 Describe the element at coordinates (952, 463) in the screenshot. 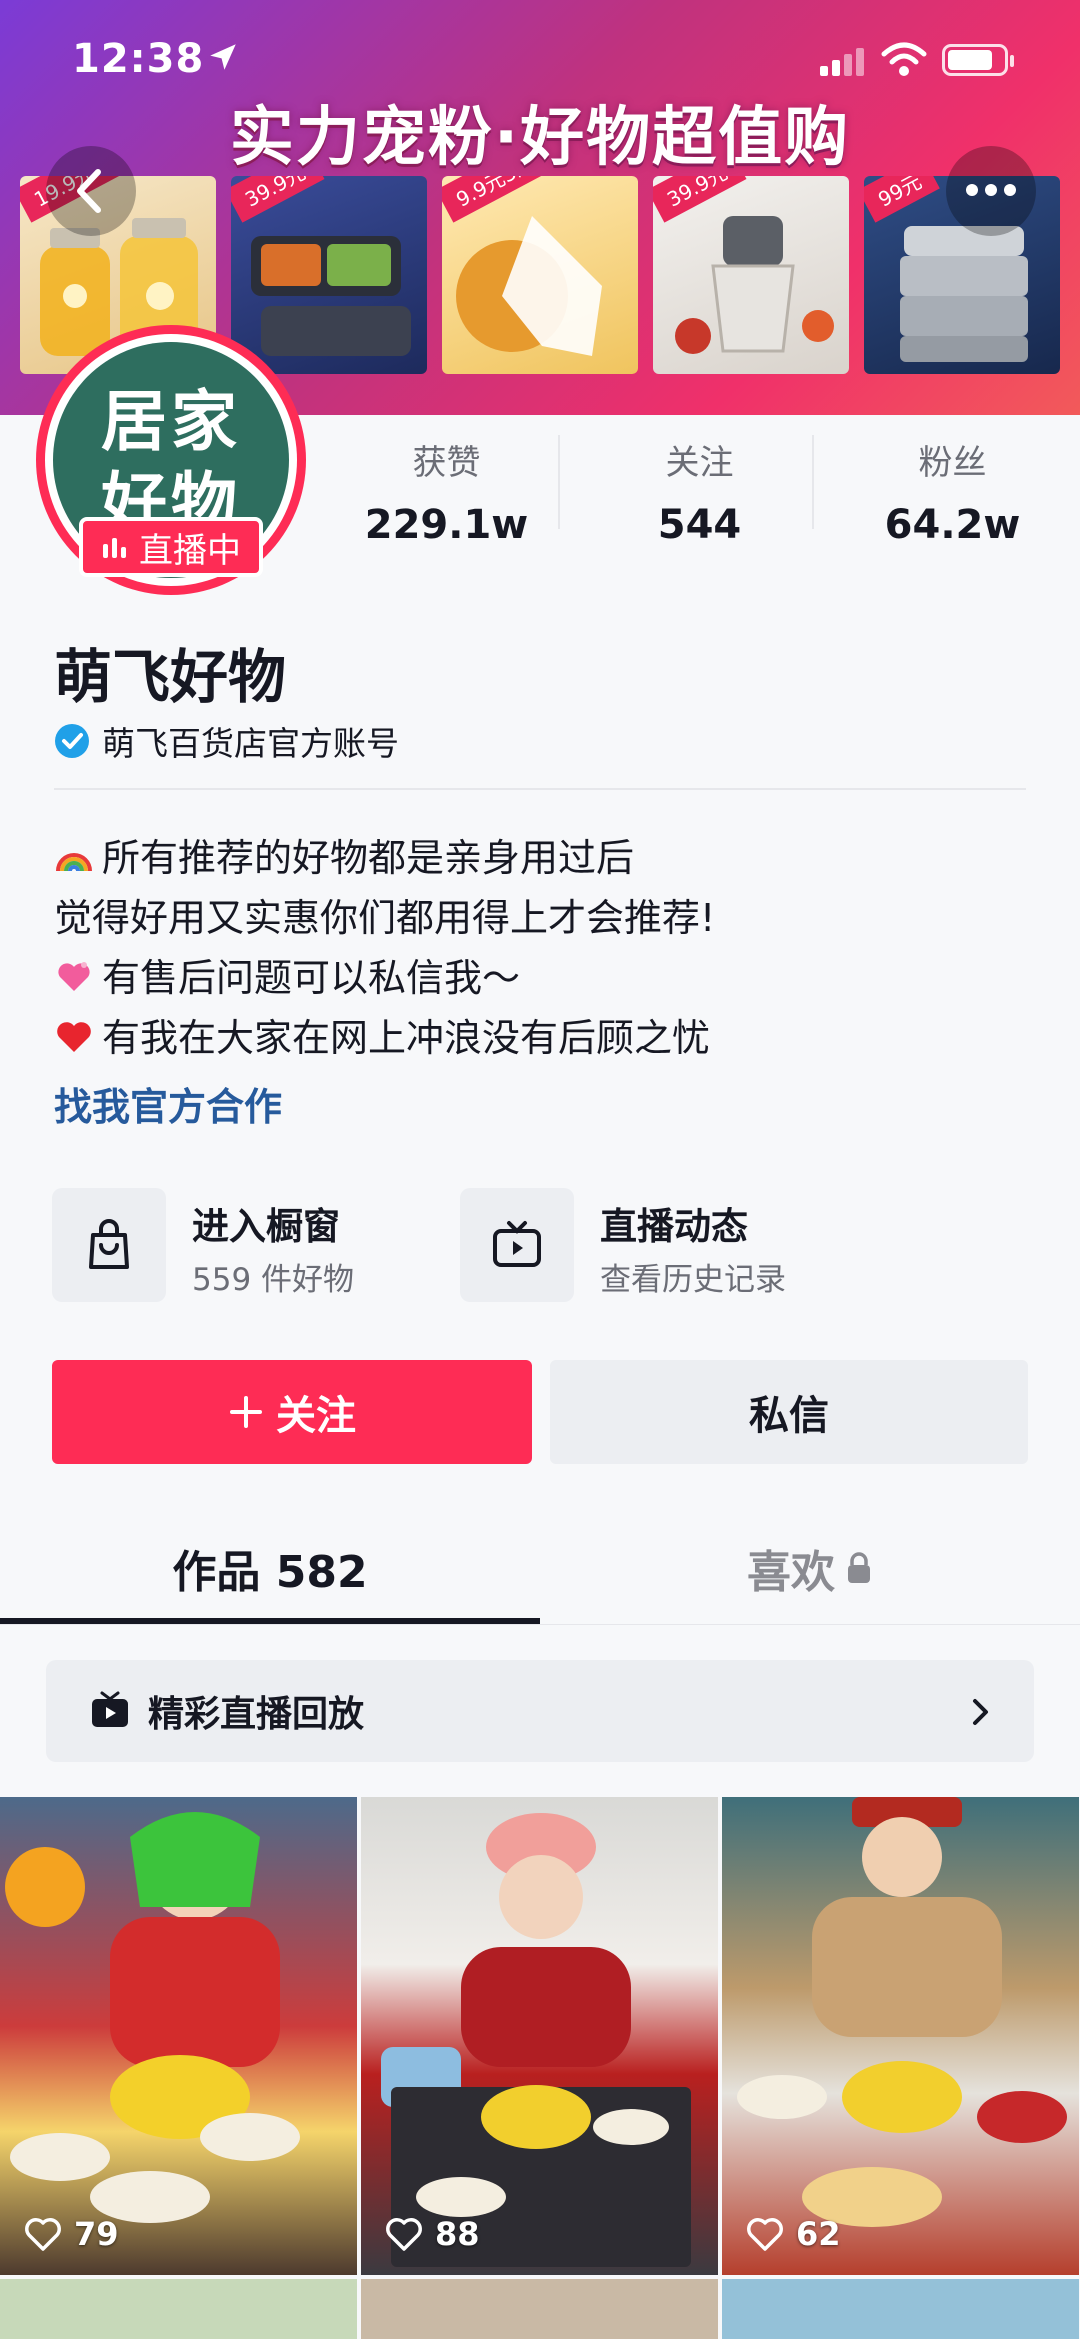

I see `stat-label: 粉丝` at that location.